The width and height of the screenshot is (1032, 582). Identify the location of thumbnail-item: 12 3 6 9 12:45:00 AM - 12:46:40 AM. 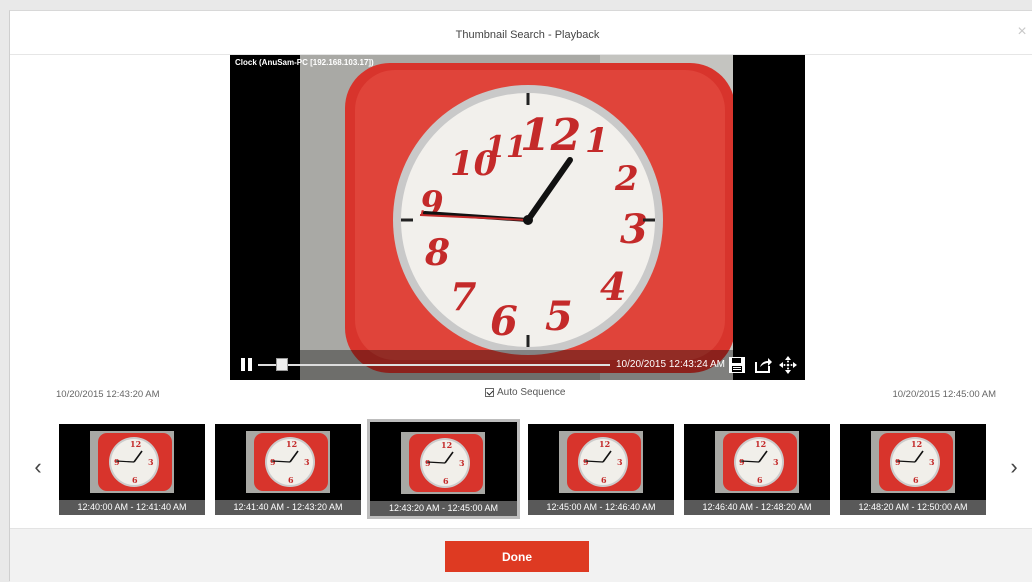
(601, 469).